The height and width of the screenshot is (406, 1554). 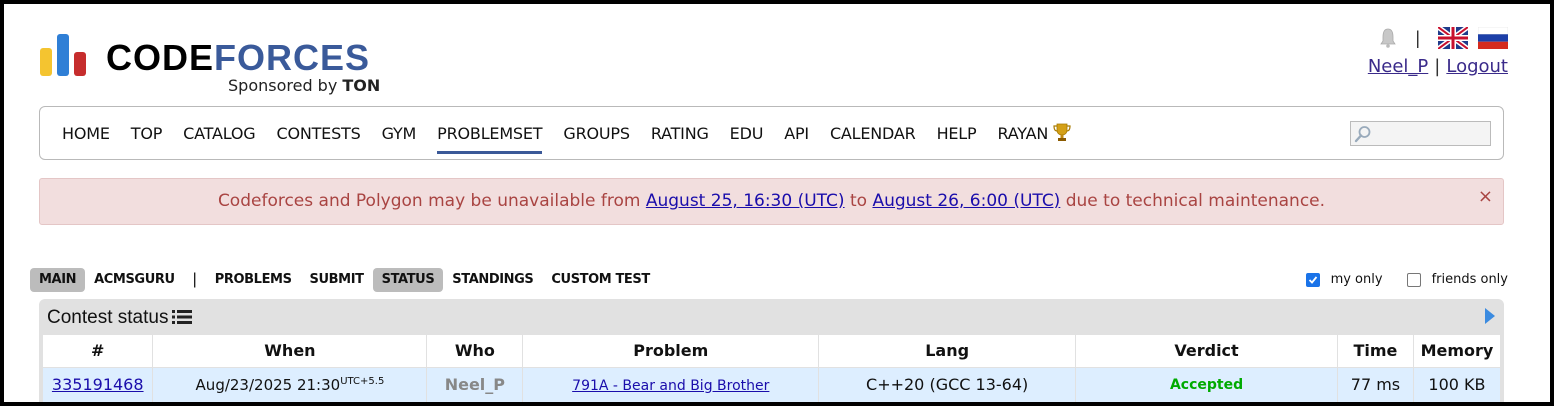 What do you see at coordinates (947, 351) in the screenshot?
I see `col-lang: Lang` at bounding box center [947, 351].